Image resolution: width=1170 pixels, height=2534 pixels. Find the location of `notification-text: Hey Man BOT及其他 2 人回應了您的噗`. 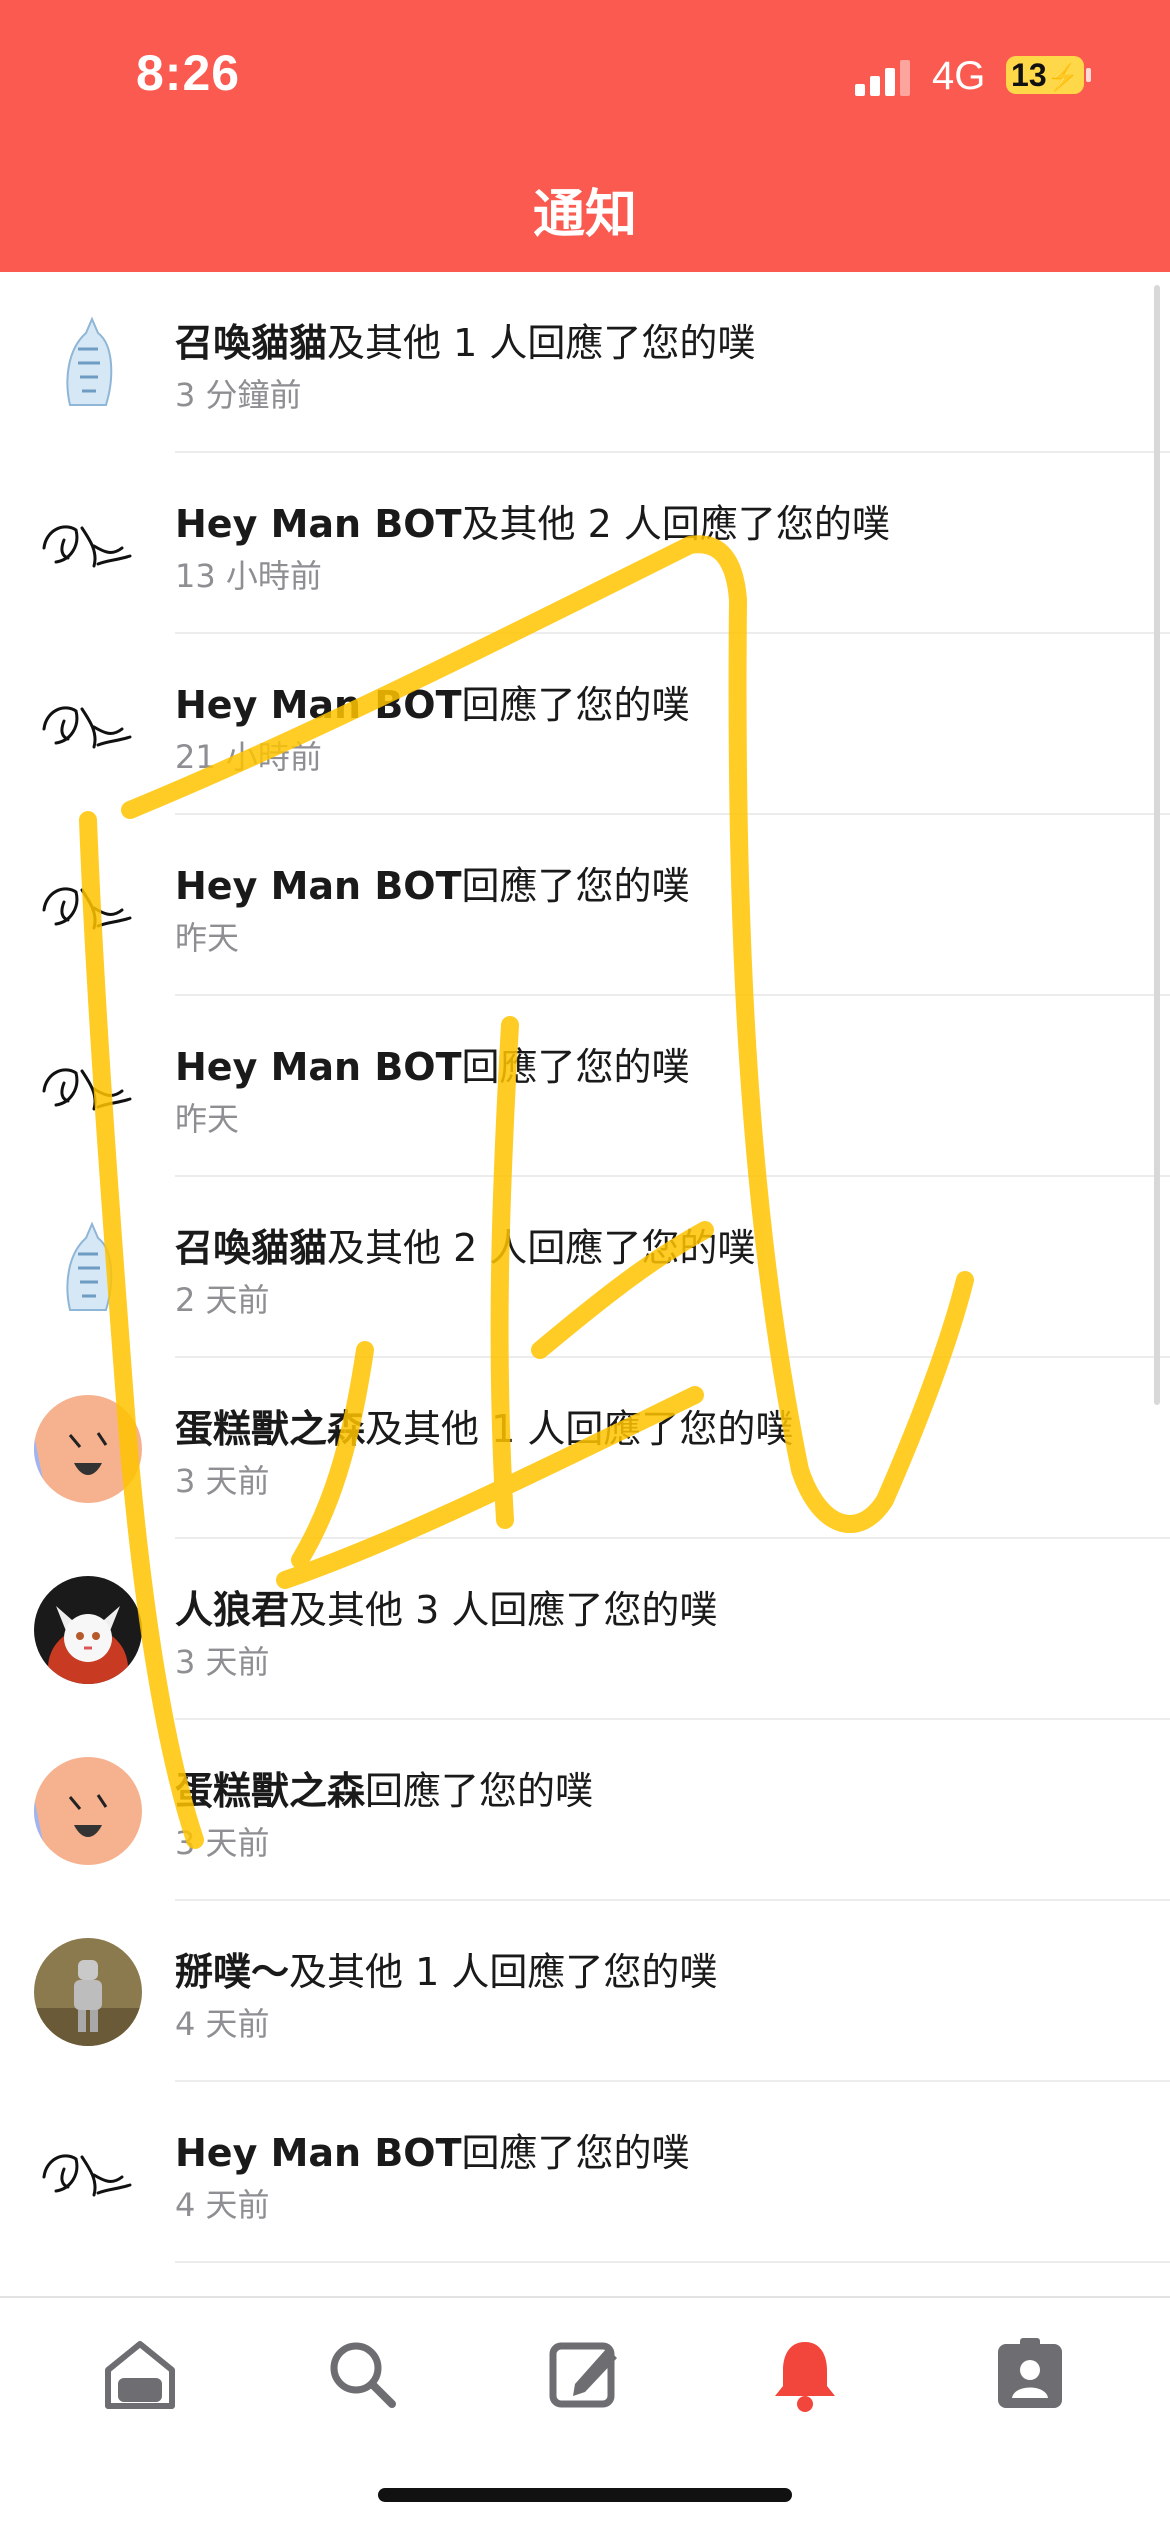

notification-text: Hey Man BOT及其他 2 人回應了您的噗 is located at coordinates (532, 520).